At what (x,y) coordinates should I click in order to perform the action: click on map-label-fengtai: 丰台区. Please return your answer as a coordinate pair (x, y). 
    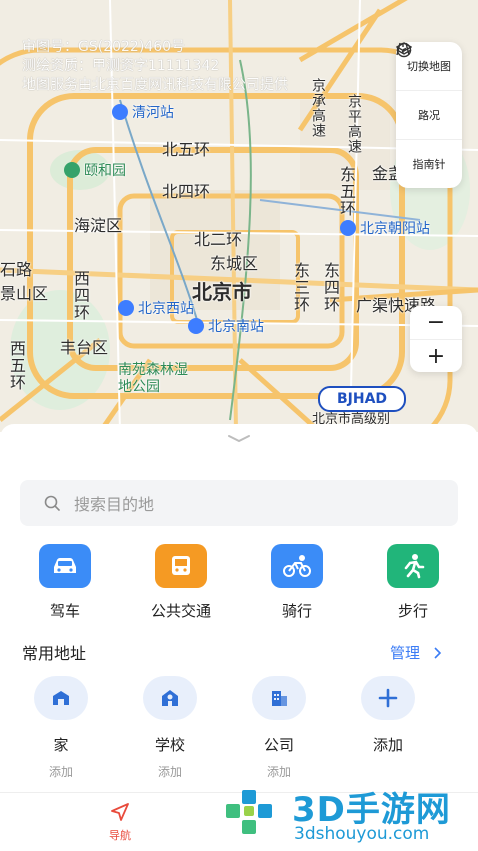
    Looking at the image, I should click on (84, 347).